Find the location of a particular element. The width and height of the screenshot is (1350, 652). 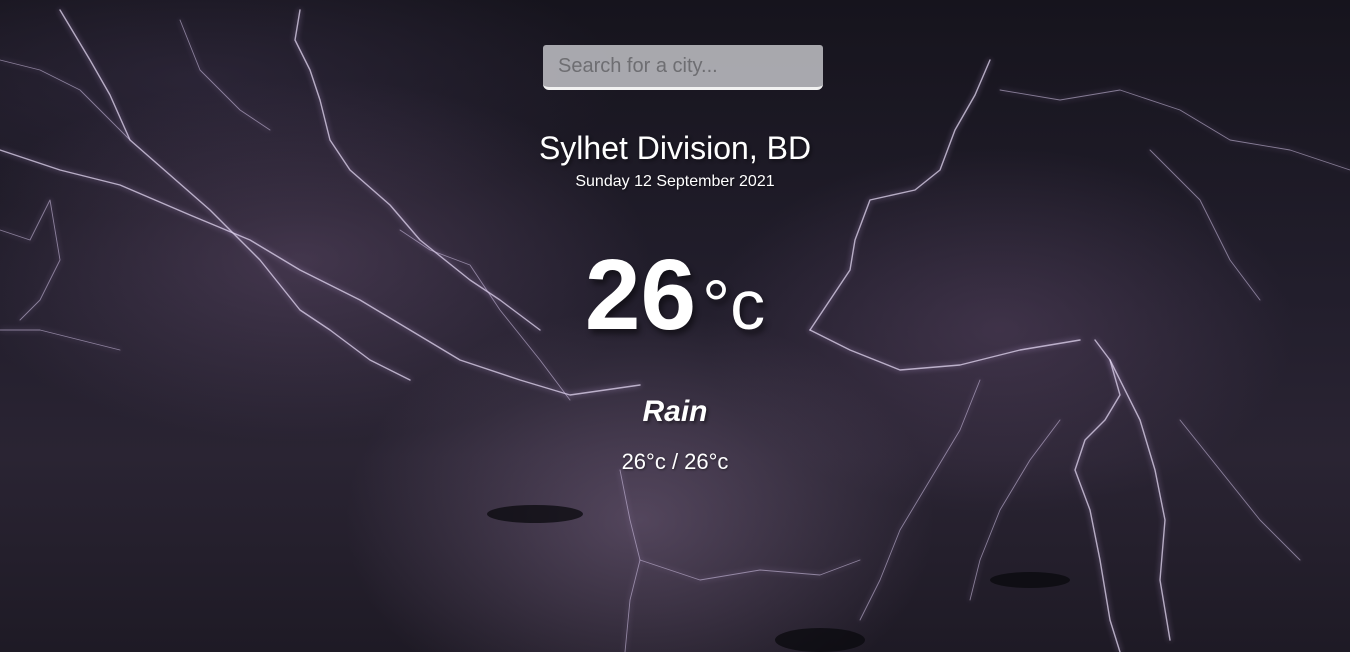

search-box is located at coordinates (683, 67).